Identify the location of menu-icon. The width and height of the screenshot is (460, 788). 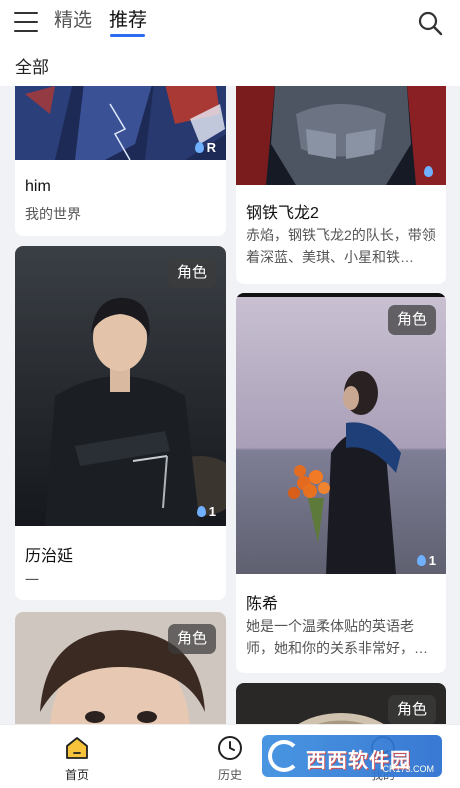
(27, 22).